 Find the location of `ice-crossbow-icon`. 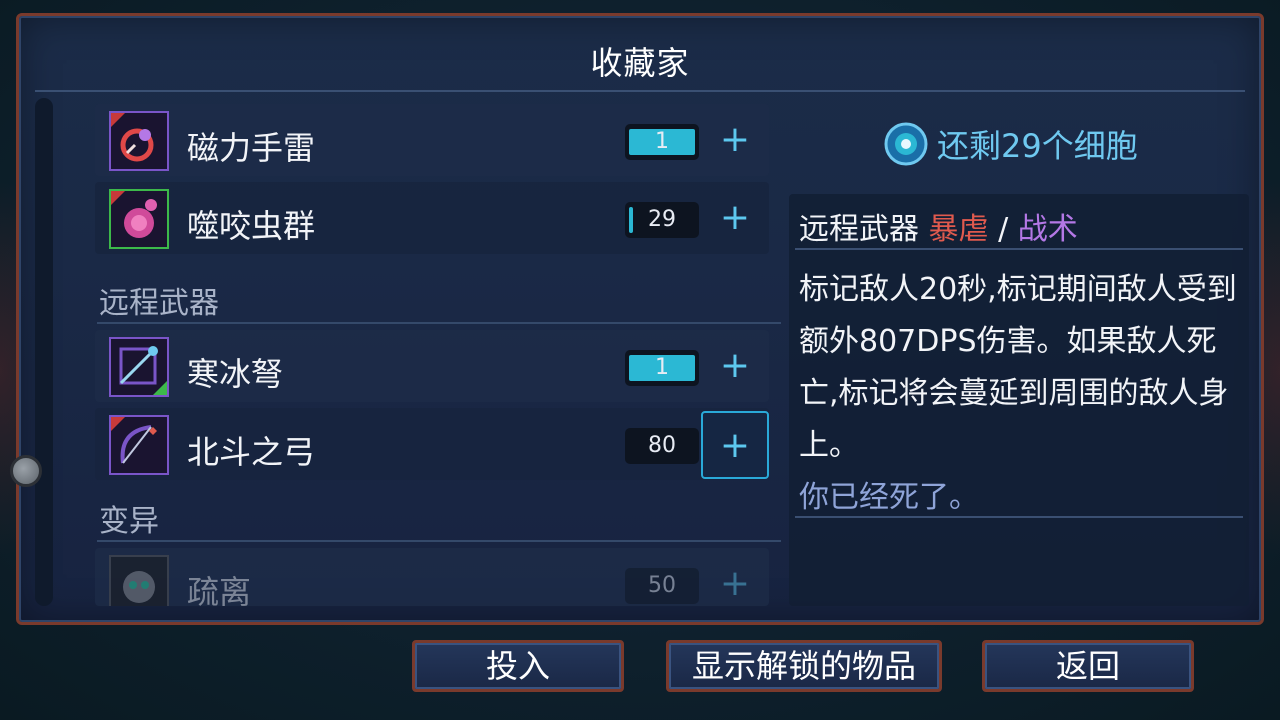

ice-crossbow-icon is located at coordinates (139, 367).